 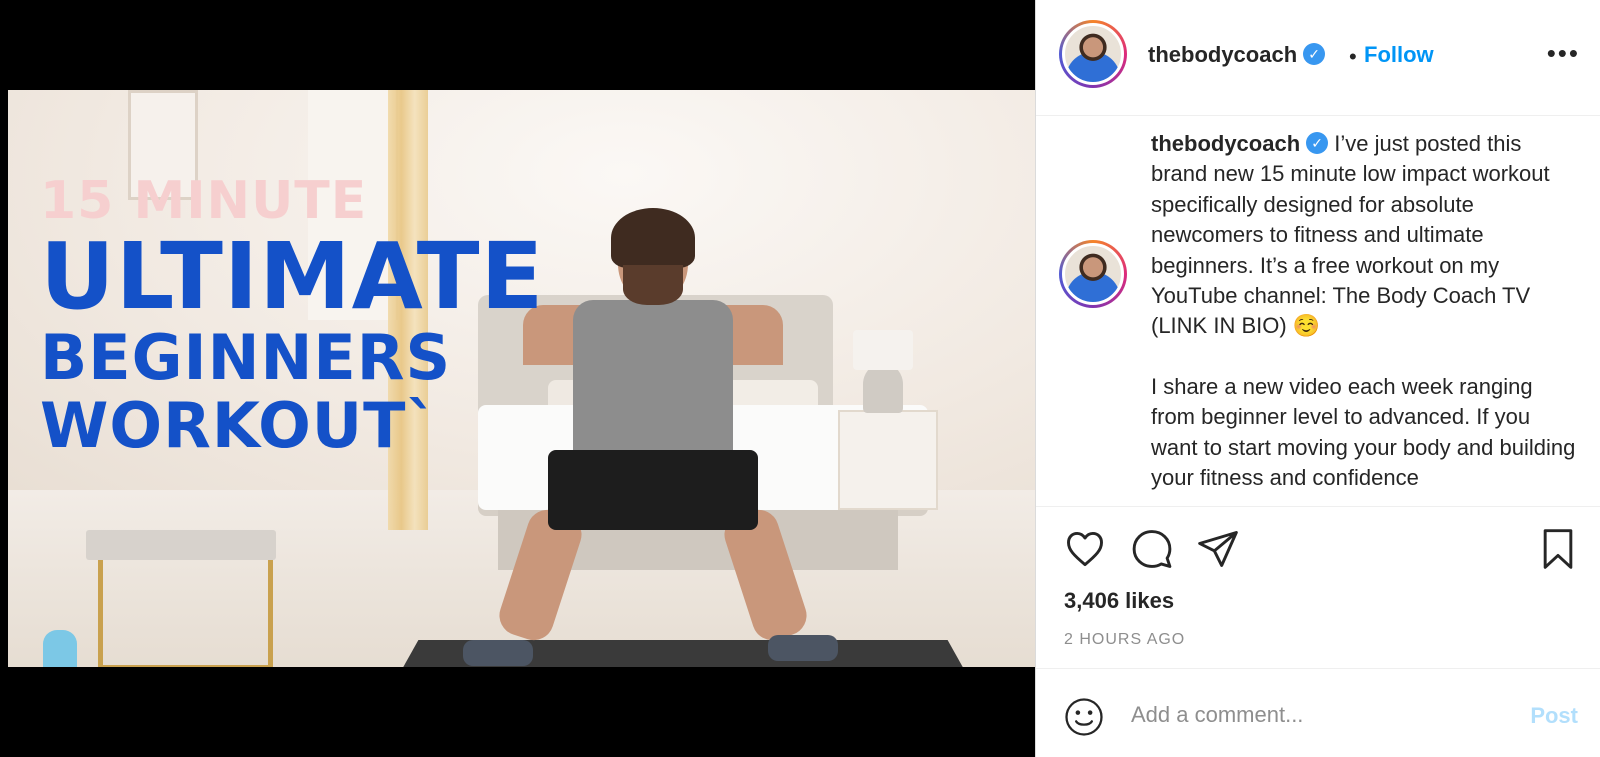 What do you see at coordinates (1318, 545) in the screenshot?
I see `action-bar` at bounding box center [1318, 545].